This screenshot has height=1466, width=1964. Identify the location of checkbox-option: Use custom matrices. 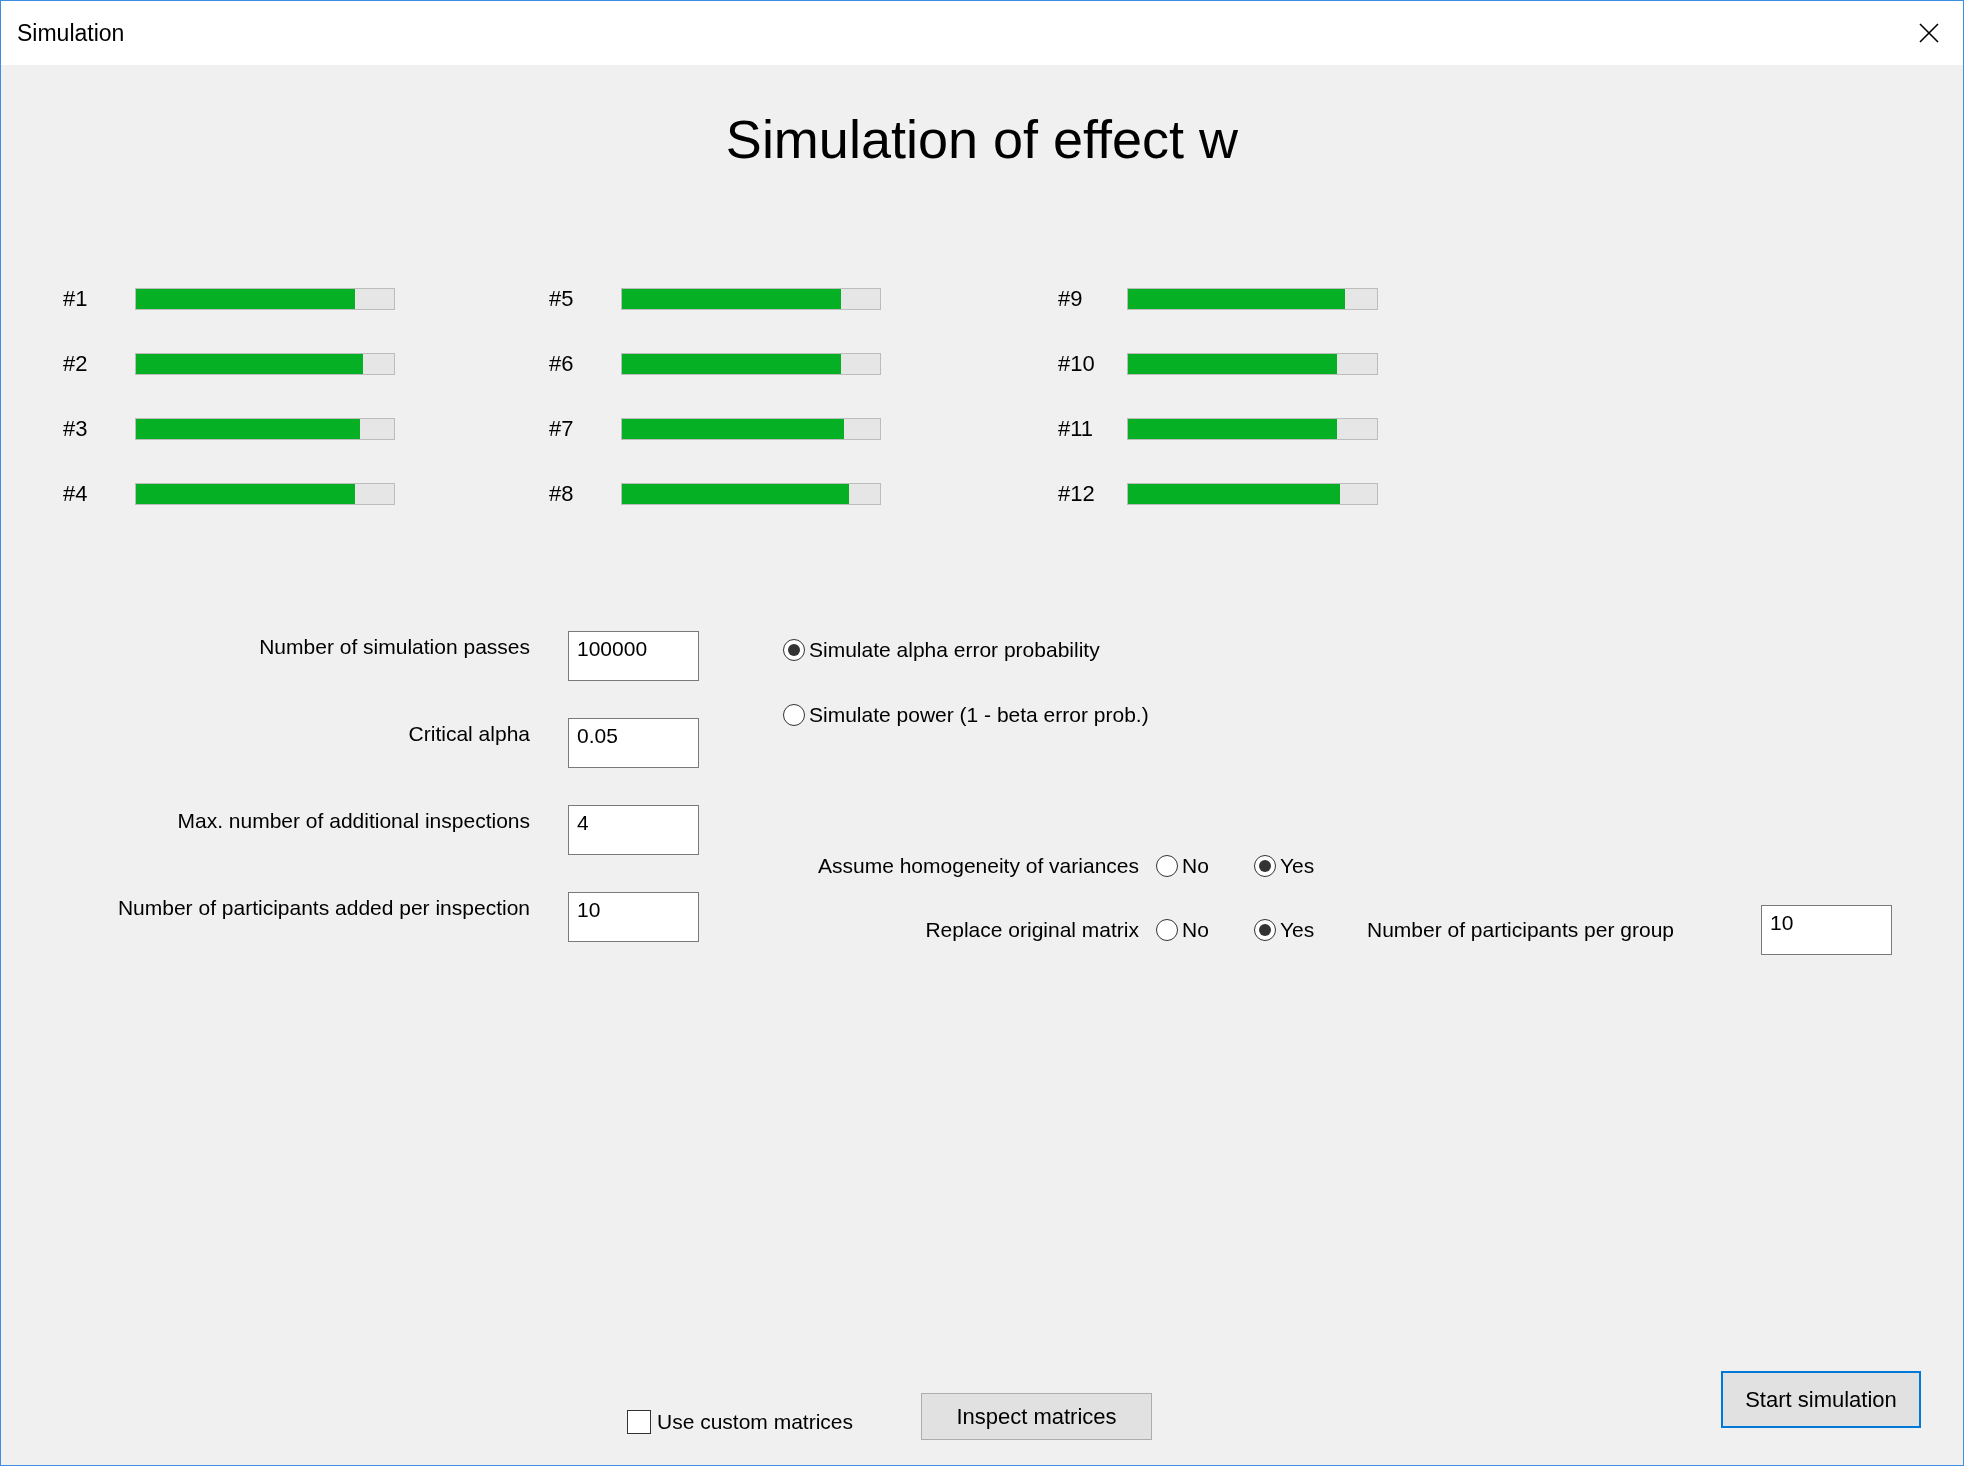
(774, 1422).